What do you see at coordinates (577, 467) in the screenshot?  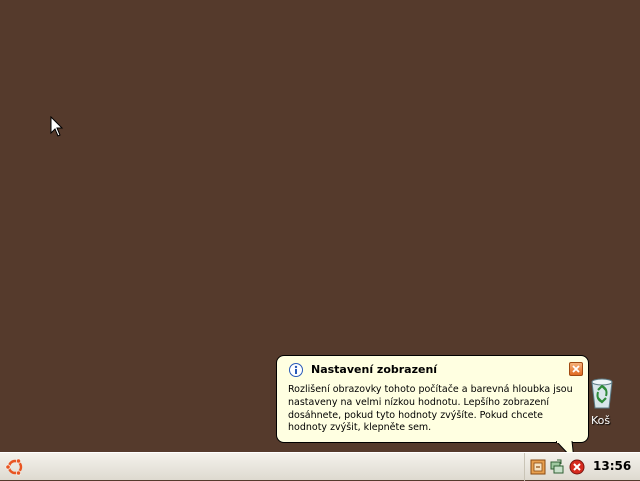 I see `error-icon` at bounding box center [577, 467].